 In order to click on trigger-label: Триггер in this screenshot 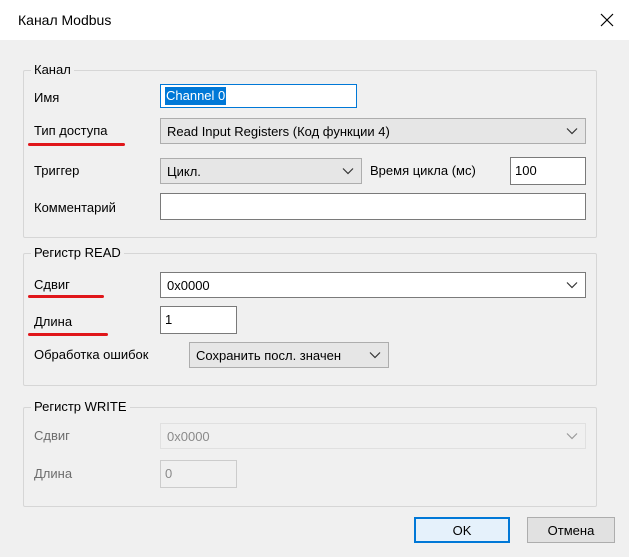, I will do `click(57, 170)`.